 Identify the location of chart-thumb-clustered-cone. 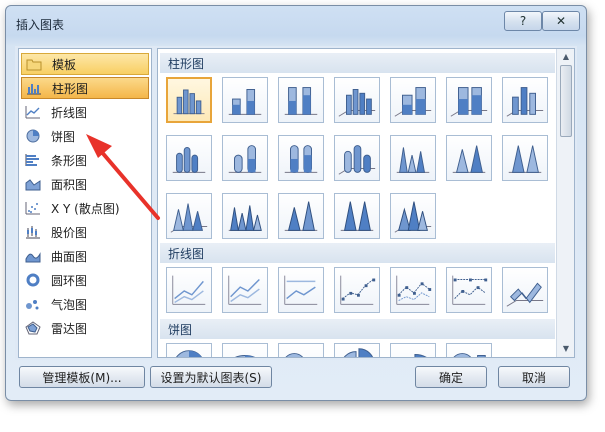
(413, 158).